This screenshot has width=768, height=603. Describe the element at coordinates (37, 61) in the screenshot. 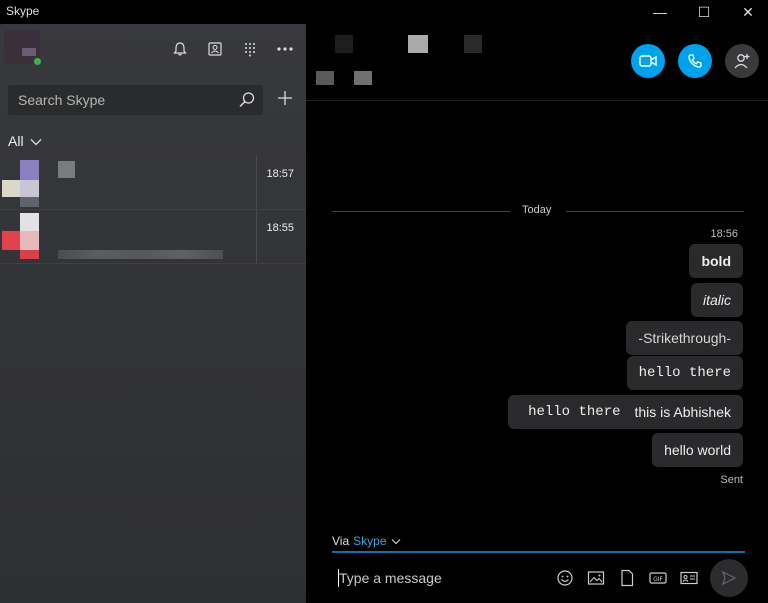

I see `presence-status-icon` at that location.